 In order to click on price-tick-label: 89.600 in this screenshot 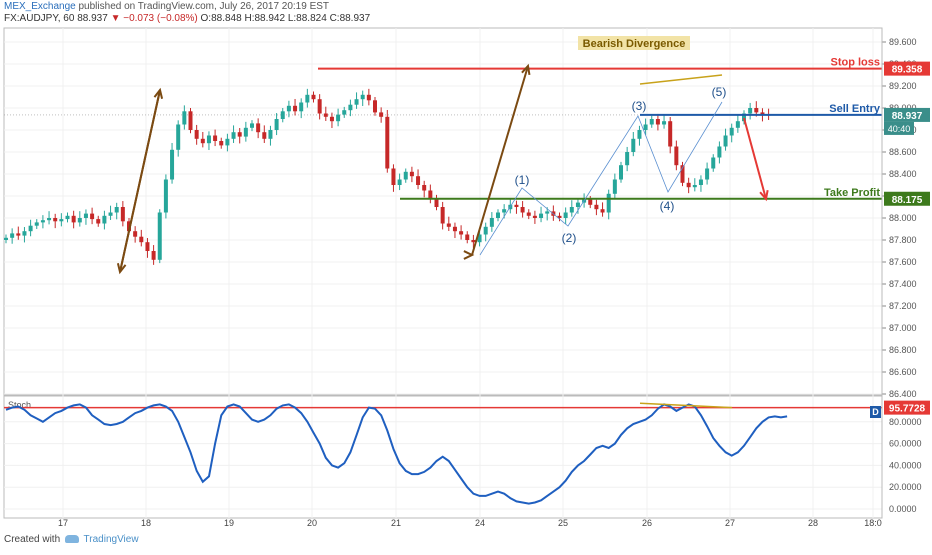, I will do `click(903, 42)`.